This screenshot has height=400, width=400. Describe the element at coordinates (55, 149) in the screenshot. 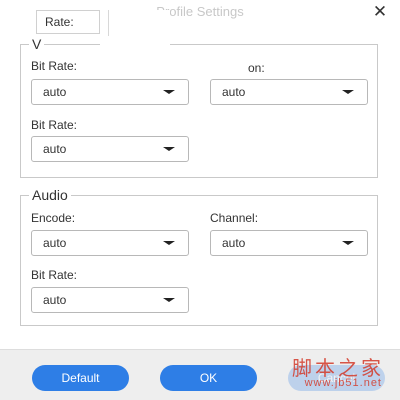

I see `video-bitrate2-value: auto` at that location.